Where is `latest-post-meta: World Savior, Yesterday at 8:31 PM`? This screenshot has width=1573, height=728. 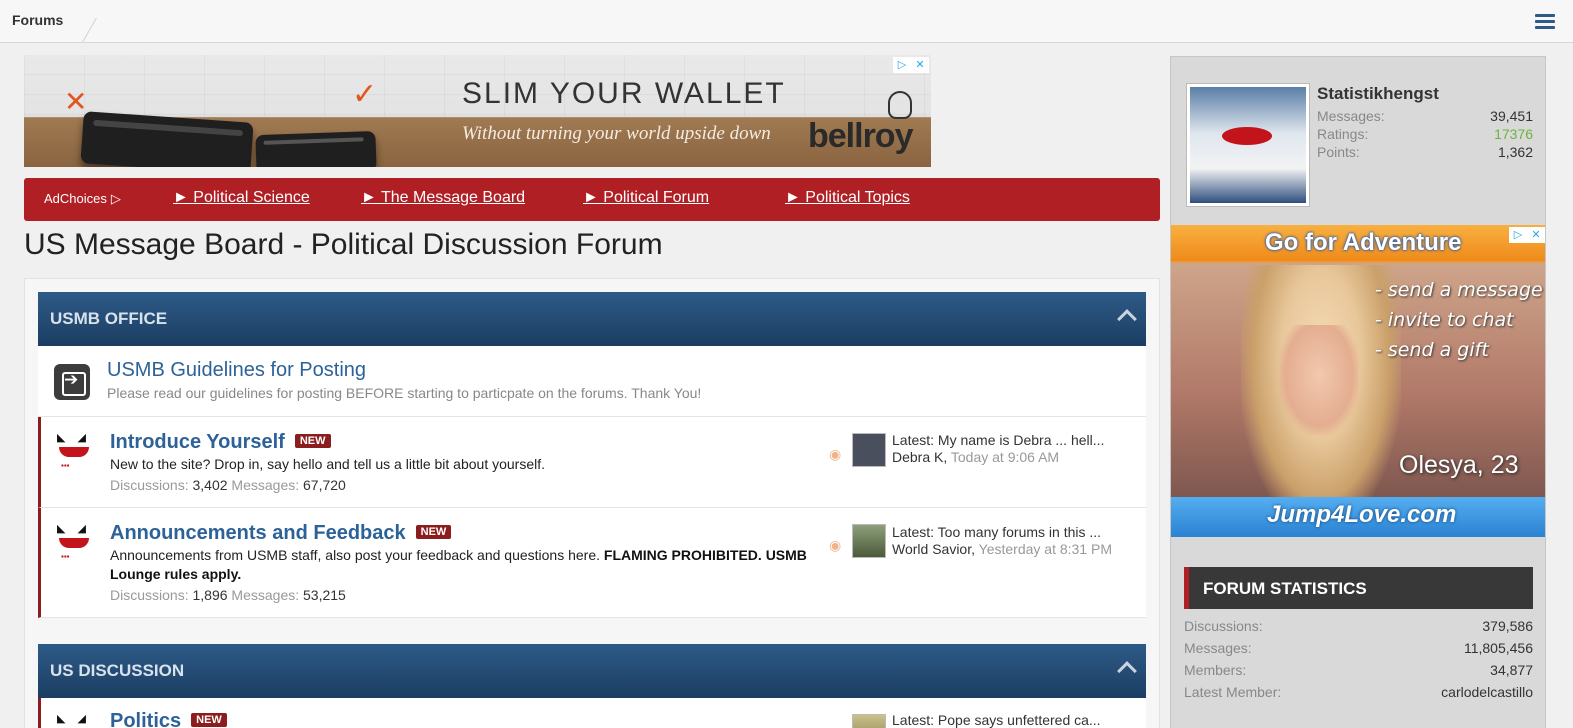
latest-post-meta: World Savior, Yesterday at 8:31 PM is located at coordinates (1002, 549).